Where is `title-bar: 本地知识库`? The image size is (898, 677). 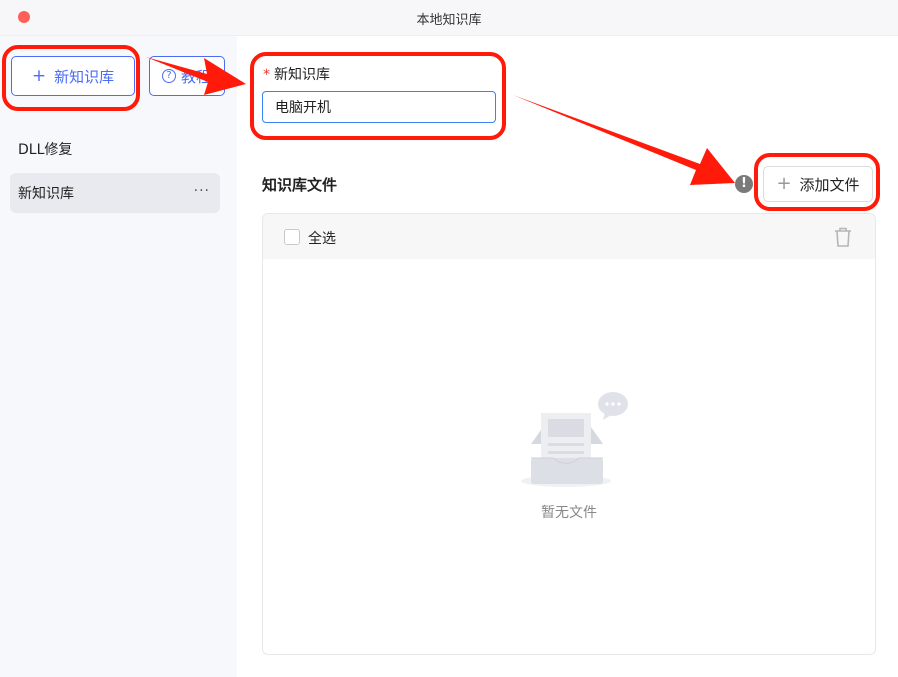 title-bar: 本地知识库 is located at coordinates (449, 18).